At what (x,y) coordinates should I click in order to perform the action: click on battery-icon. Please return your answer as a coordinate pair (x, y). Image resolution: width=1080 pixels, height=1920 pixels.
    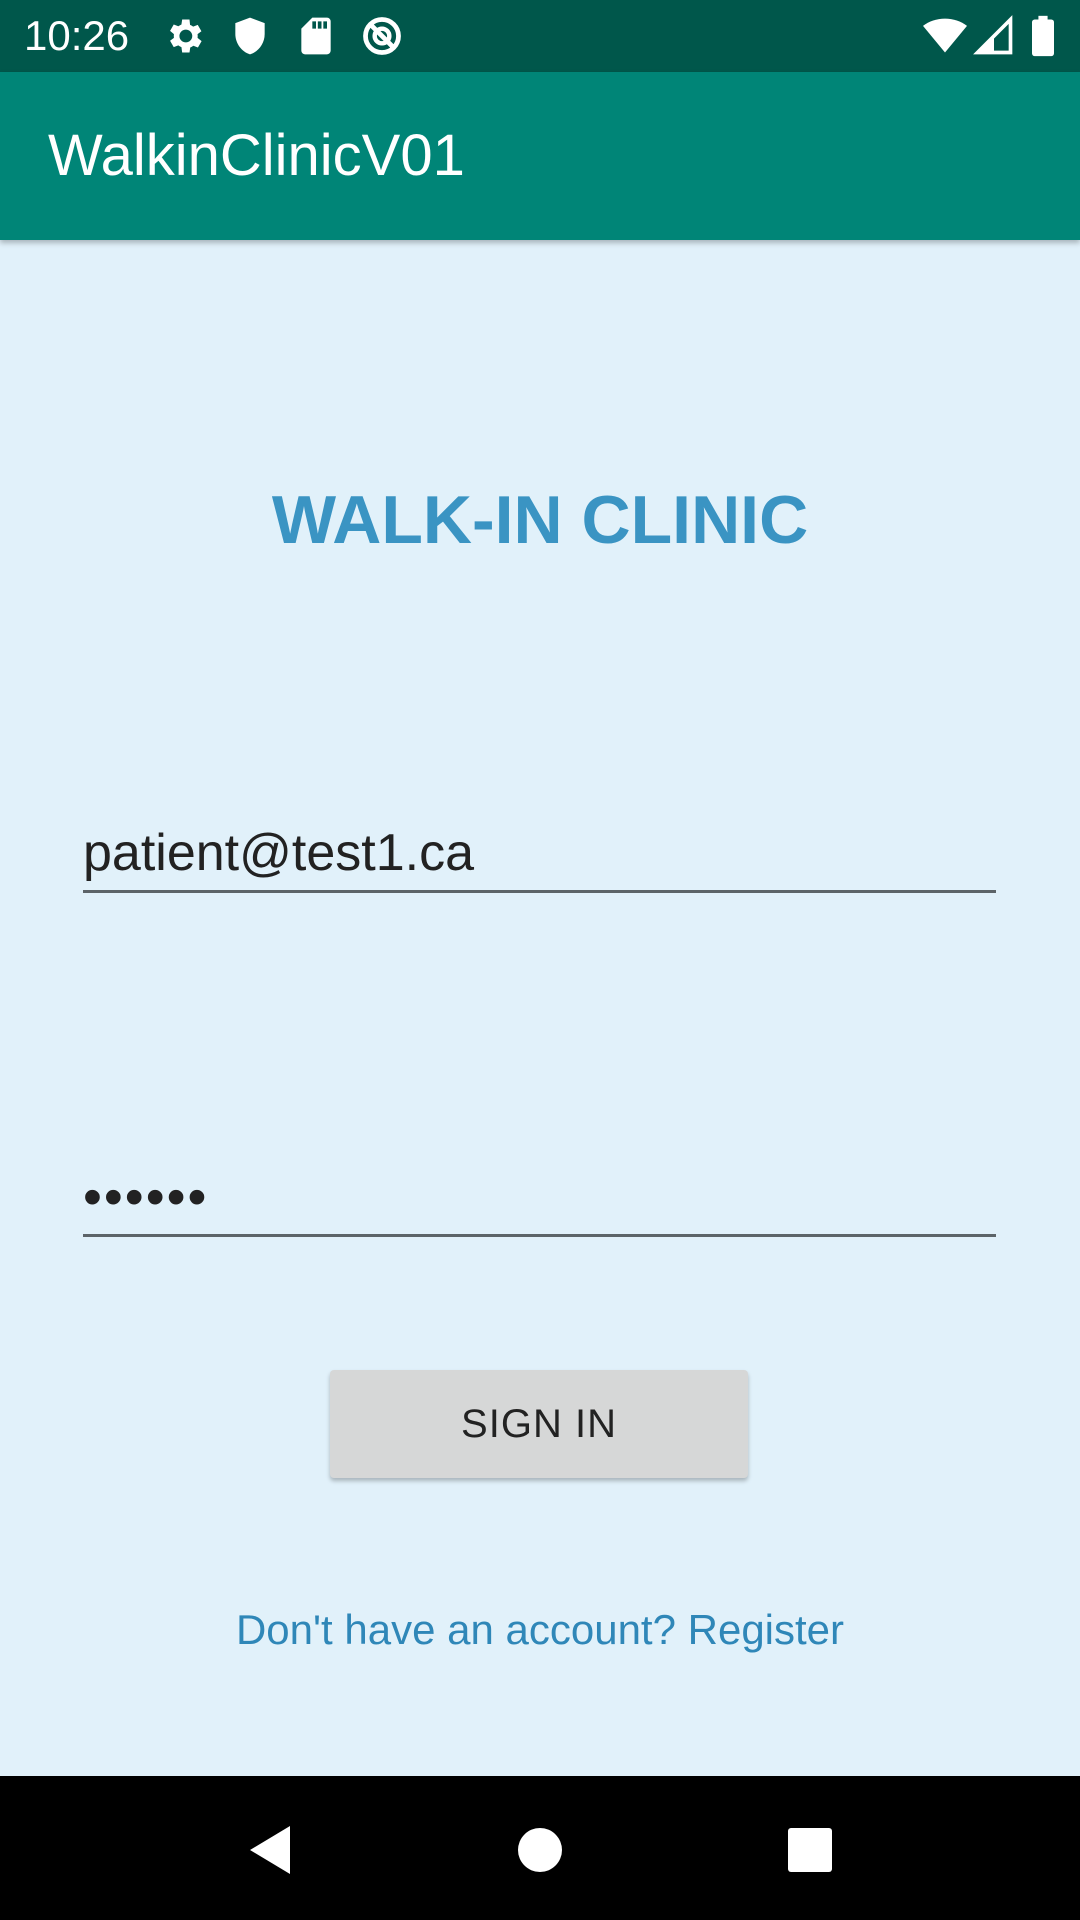
    Looking at the image, I should click on (1050, 36).